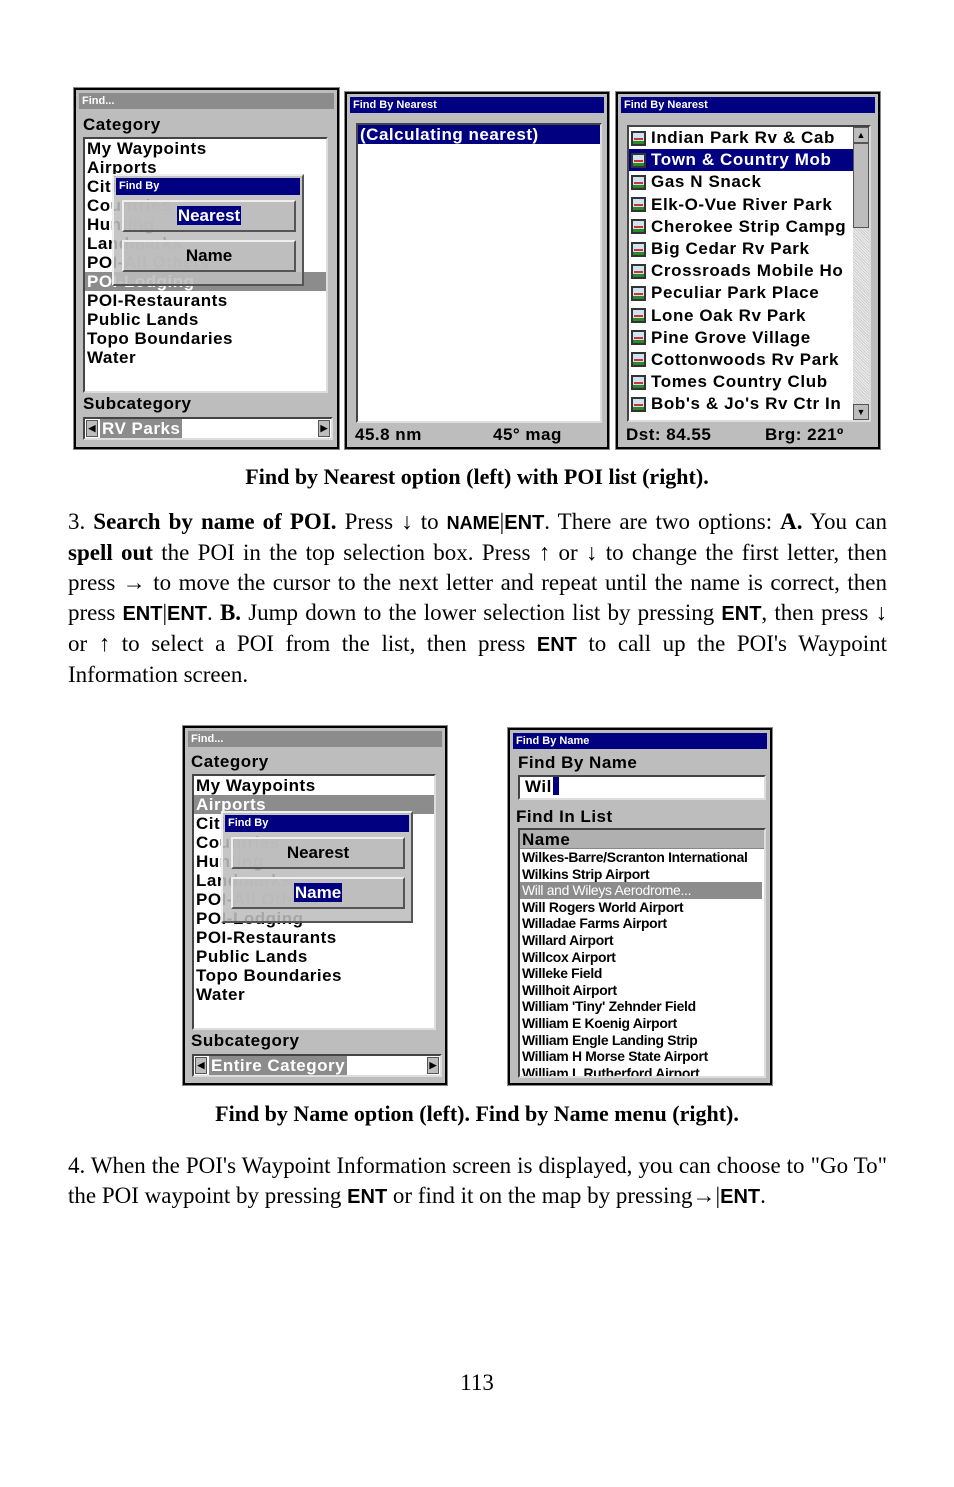 This screenshot has height=1487, width=954. Describe the element at coordinates (641, 1006) in the screenshot. I see `name-list-item: William 'Tiny' Zehnder Field` at that location.